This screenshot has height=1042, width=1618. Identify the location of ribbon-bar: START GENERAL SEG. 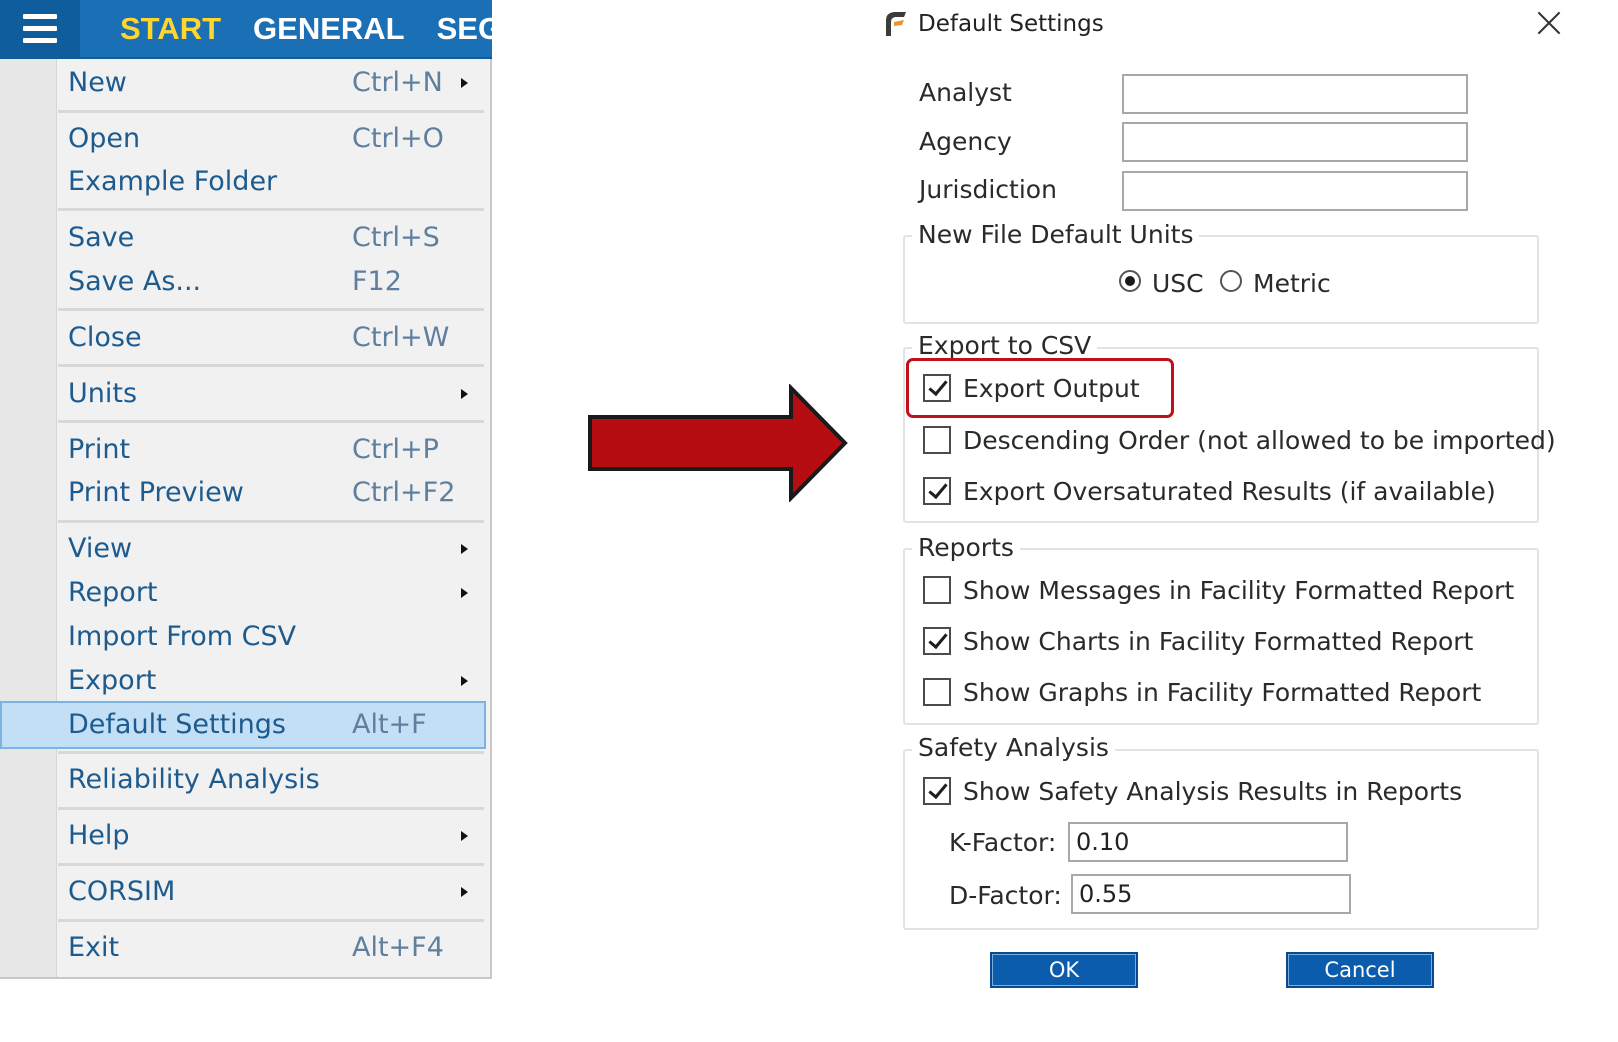
(246, 29).